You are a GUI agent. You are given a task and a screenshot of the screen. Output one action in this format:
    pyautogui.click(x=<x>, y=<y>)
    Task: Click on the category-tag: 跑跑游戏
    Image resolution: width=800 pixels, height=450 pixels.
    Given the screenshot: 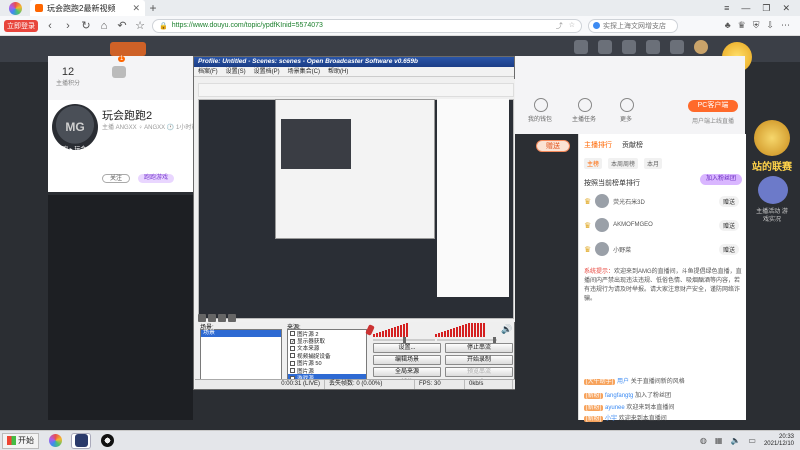 What is the action you would take?
    pyautogui.click(x=156, y=178)
    